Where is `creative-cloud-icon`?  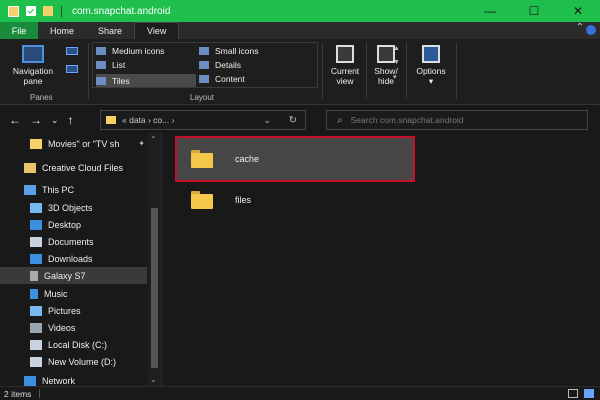
creative-cloud-icon is located at coordinates (30, 167).